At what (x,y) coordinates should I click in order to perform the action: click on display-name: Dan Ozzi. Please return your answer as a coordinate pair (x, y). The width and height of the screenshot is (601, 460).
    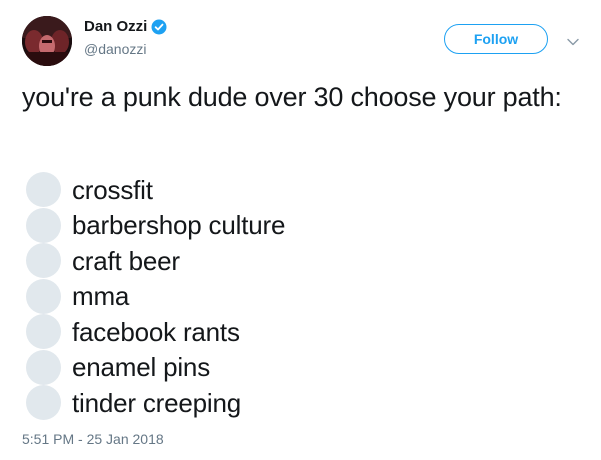
    Looking at the image, I should click on (115, 27).